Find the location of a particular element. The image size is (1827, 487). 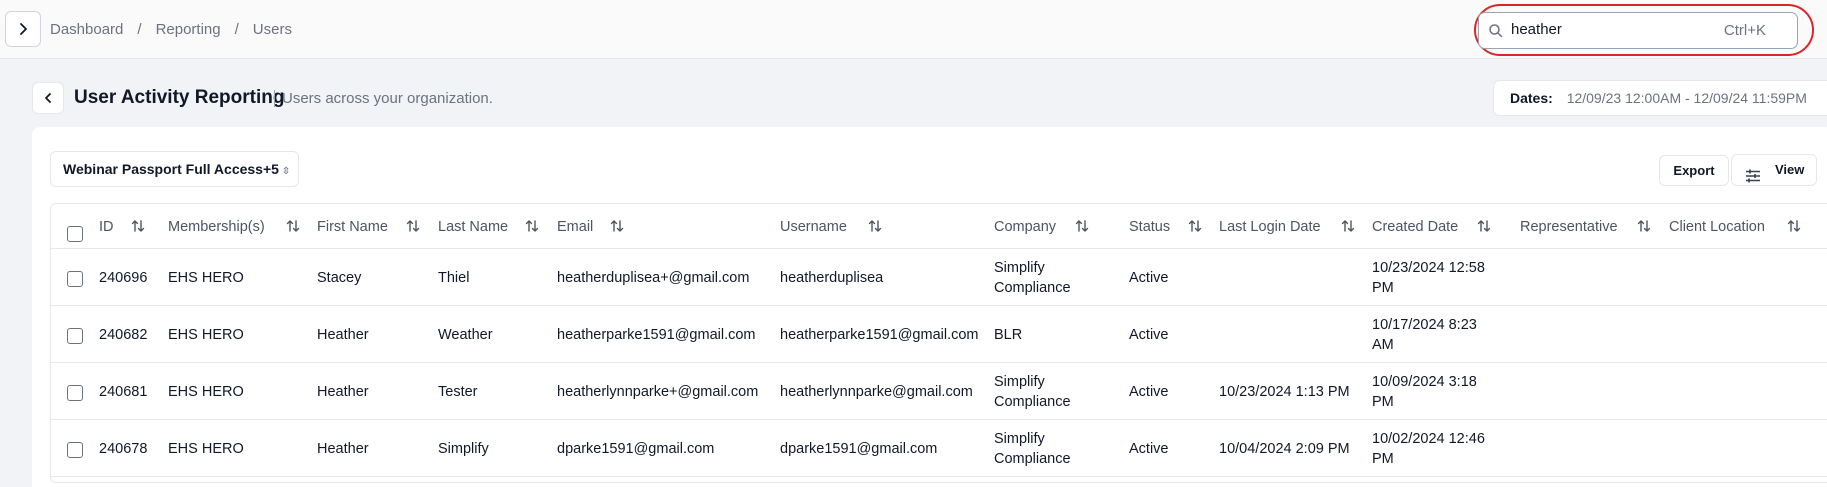

header-membership: Membership(s) is located at coordinates (216, 227).